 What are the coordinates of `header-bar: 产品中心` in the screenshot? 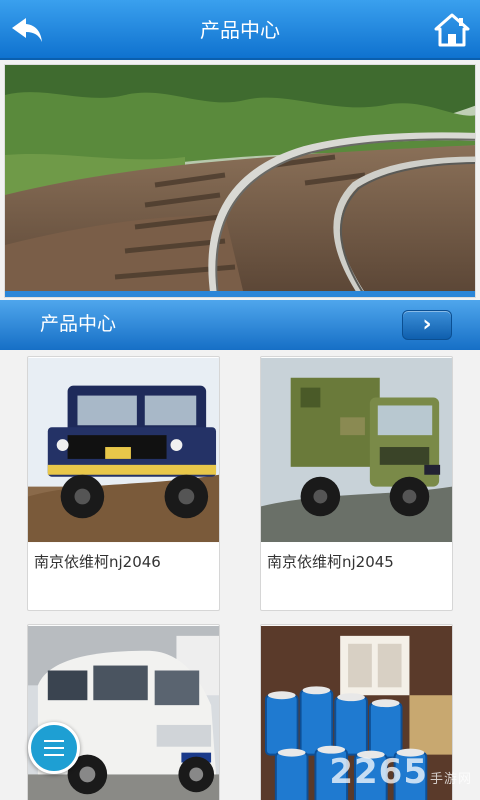 It's located at (240, 30).